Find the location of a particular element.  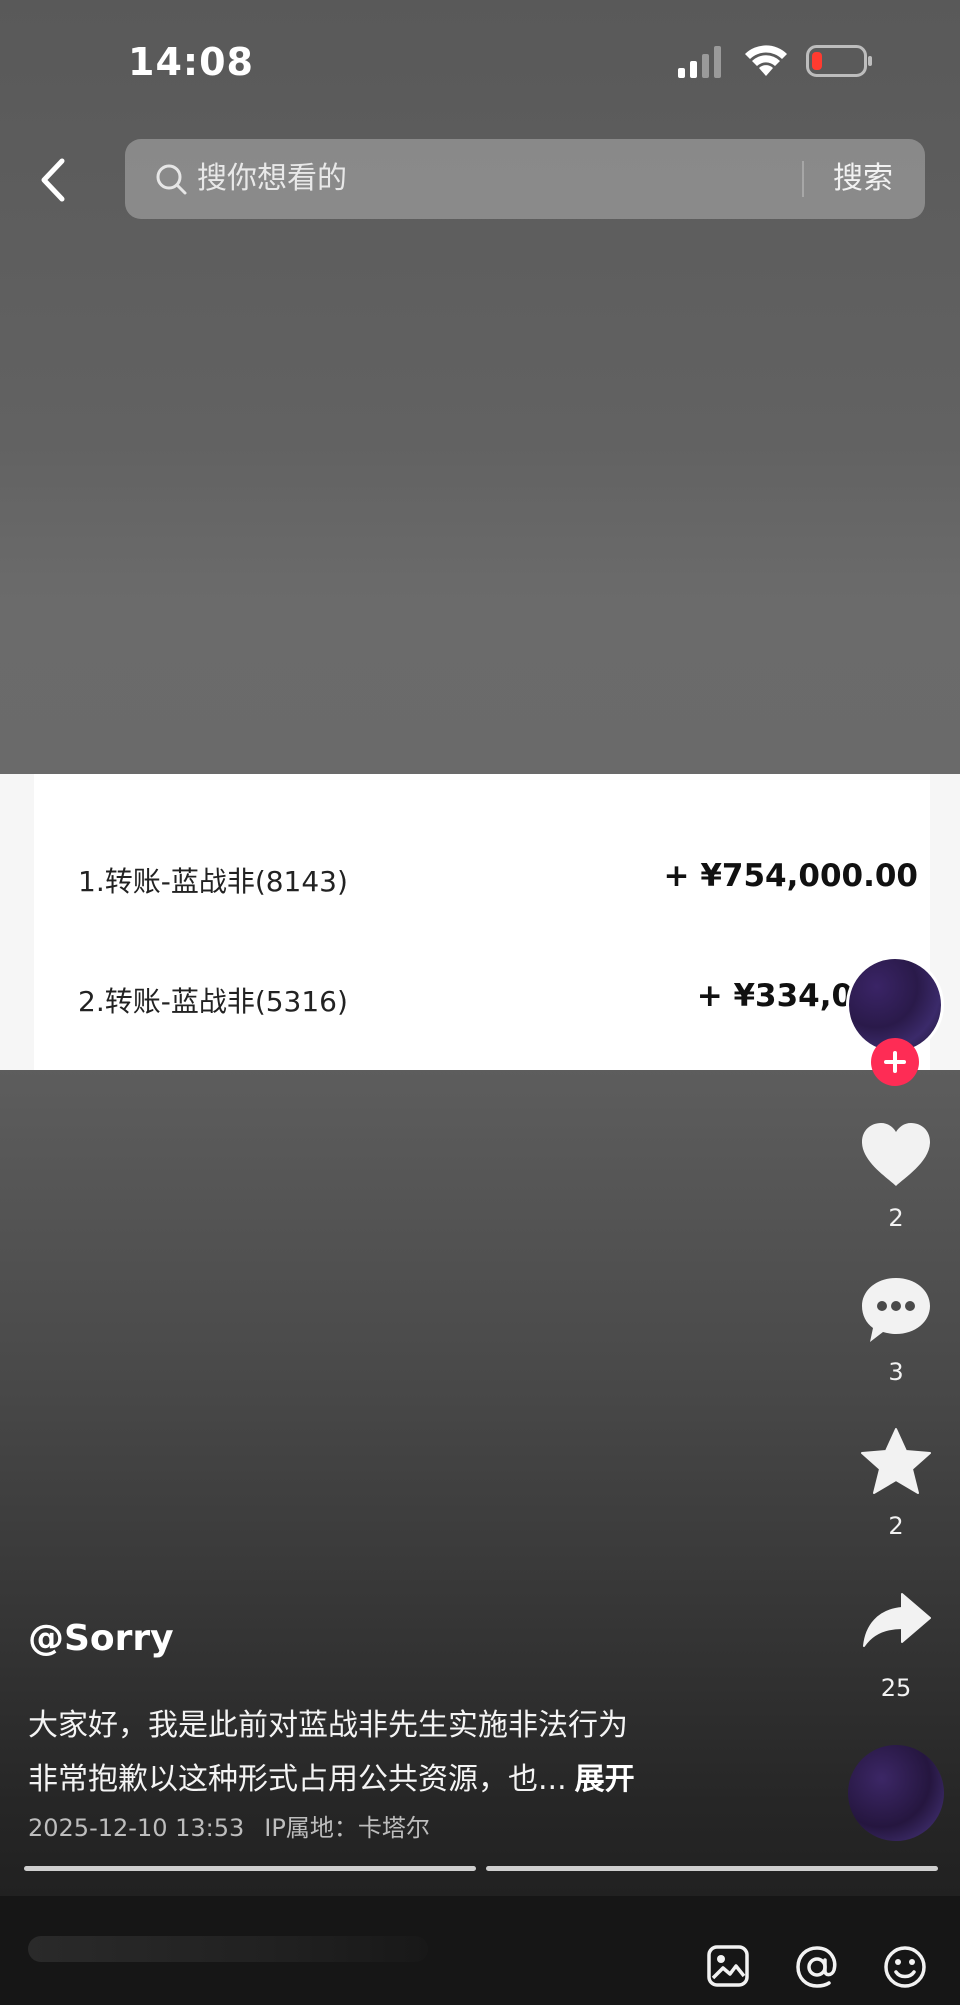

caption-line: 大家好，我是此前对蓝战非先生实施非法行为 is located at coordinates (328, 1725).